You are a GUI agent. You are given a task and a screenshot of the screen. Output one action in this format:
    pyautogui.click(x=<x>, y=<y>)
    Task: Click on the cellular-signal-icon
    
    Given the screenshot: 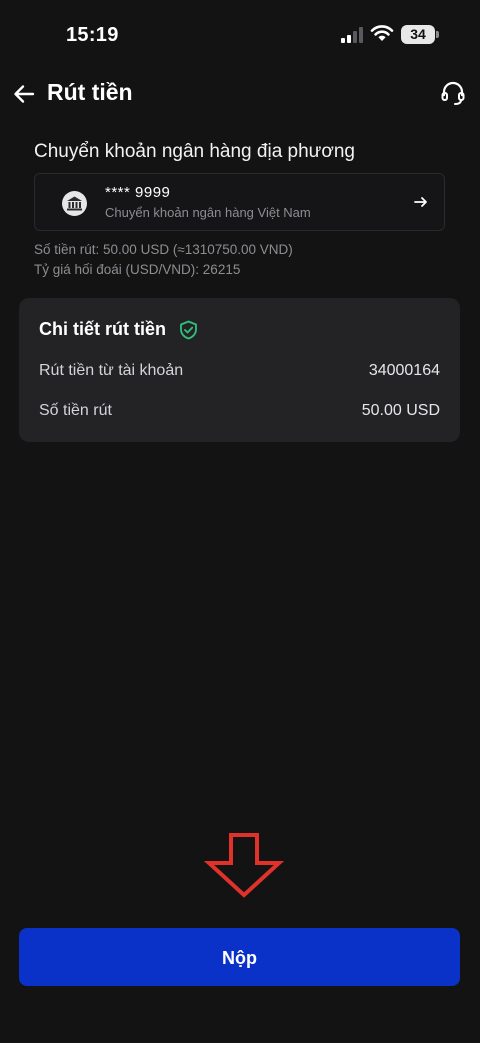 What is the action you would take?
    pyautogui.click(x=352, y=35)
    